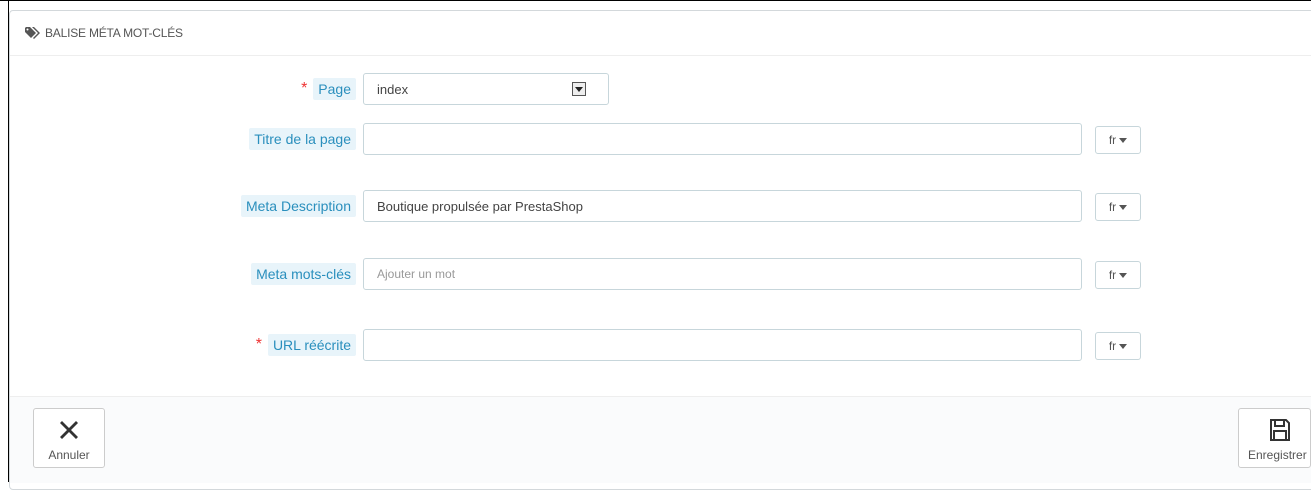  I want to click on keywords-label: Meta mots-clés, so click(303, 274).